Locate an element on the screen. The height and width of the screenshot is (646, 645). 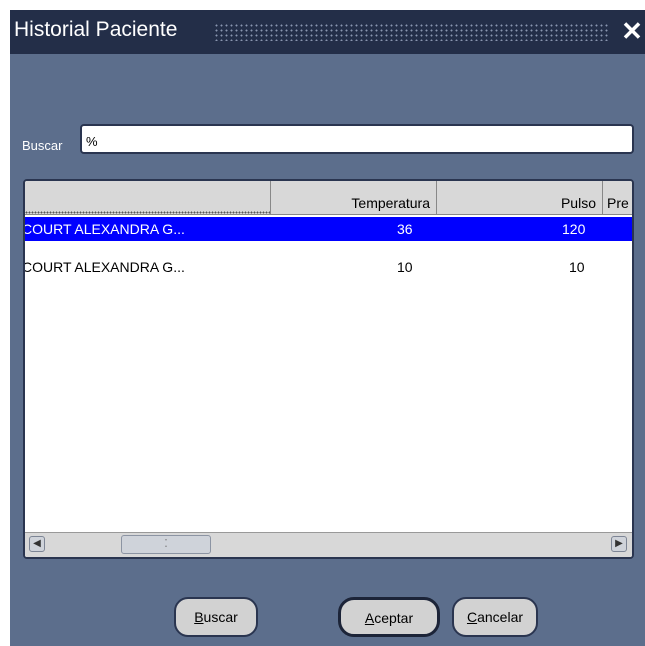
column-header-name is located at coordinates (148, 198).